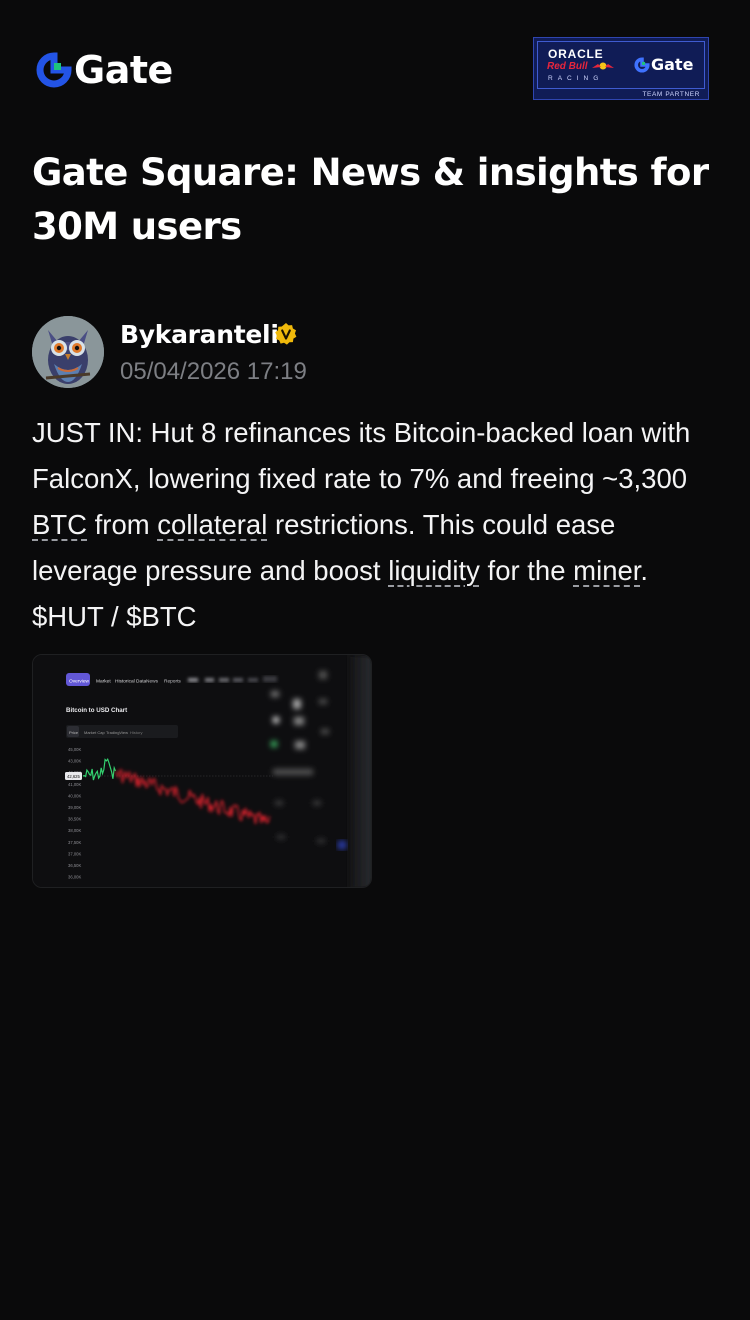 This screenshot has width=750, height=1320. What do you see at coordinates (96, 710) in the screenshot?
I see `chart-title: Bitcoin to USD Chart` at bounding box center [96, 710].